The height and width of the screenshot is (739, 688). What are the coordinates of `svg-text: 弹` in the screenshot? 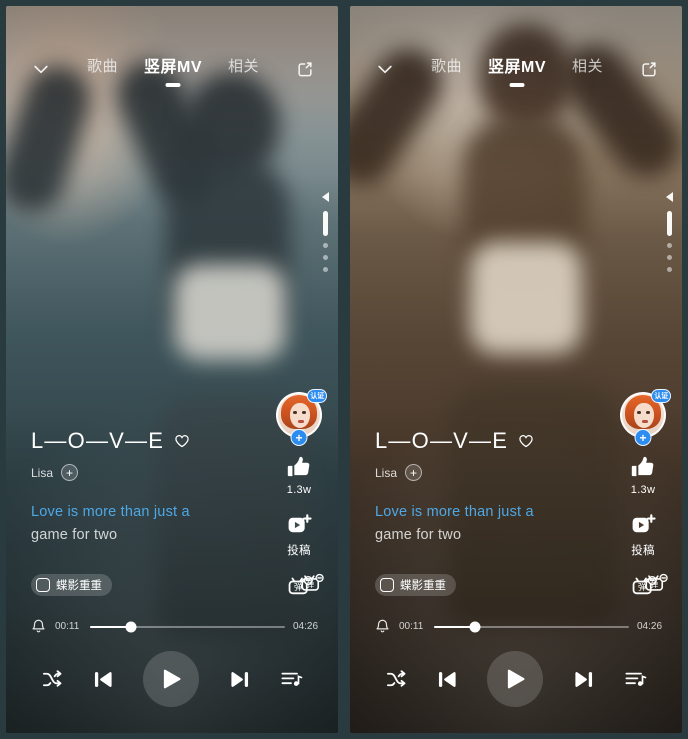 It's located at (310, 584).